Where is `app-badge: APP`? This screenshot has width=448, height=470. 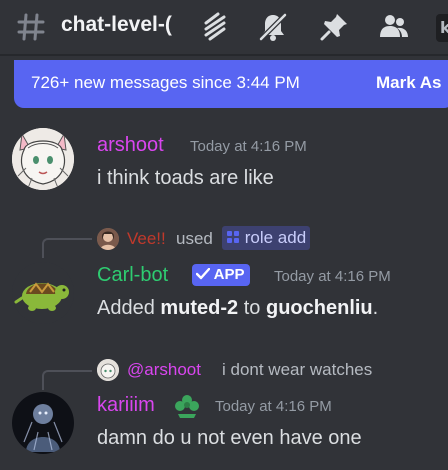 app-badge: APP is located at coordinates (221, 275).